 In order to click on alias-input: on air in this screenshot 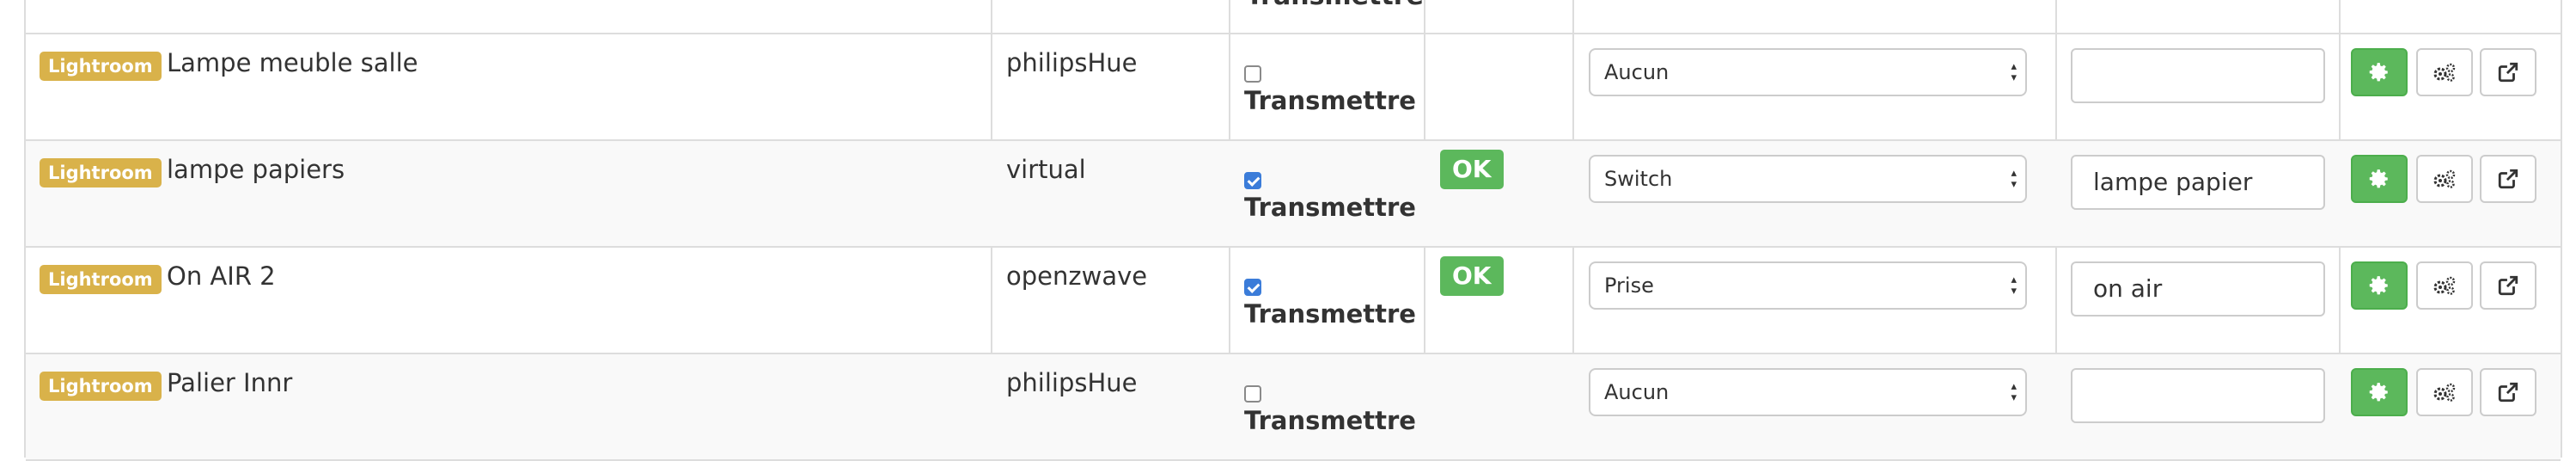, I will do `click(2198, 289)`.